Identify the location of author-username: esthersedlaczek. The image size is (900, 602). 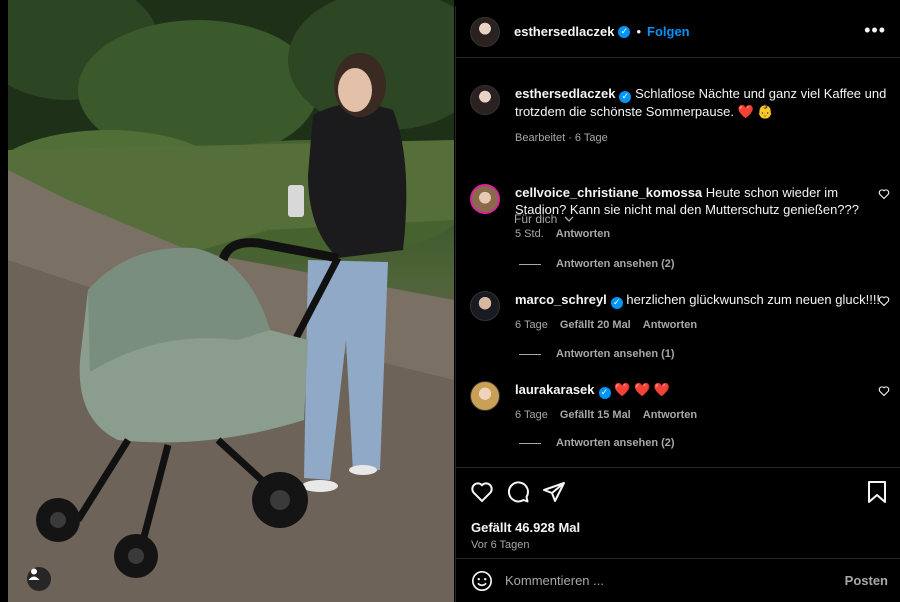
(564, 31).